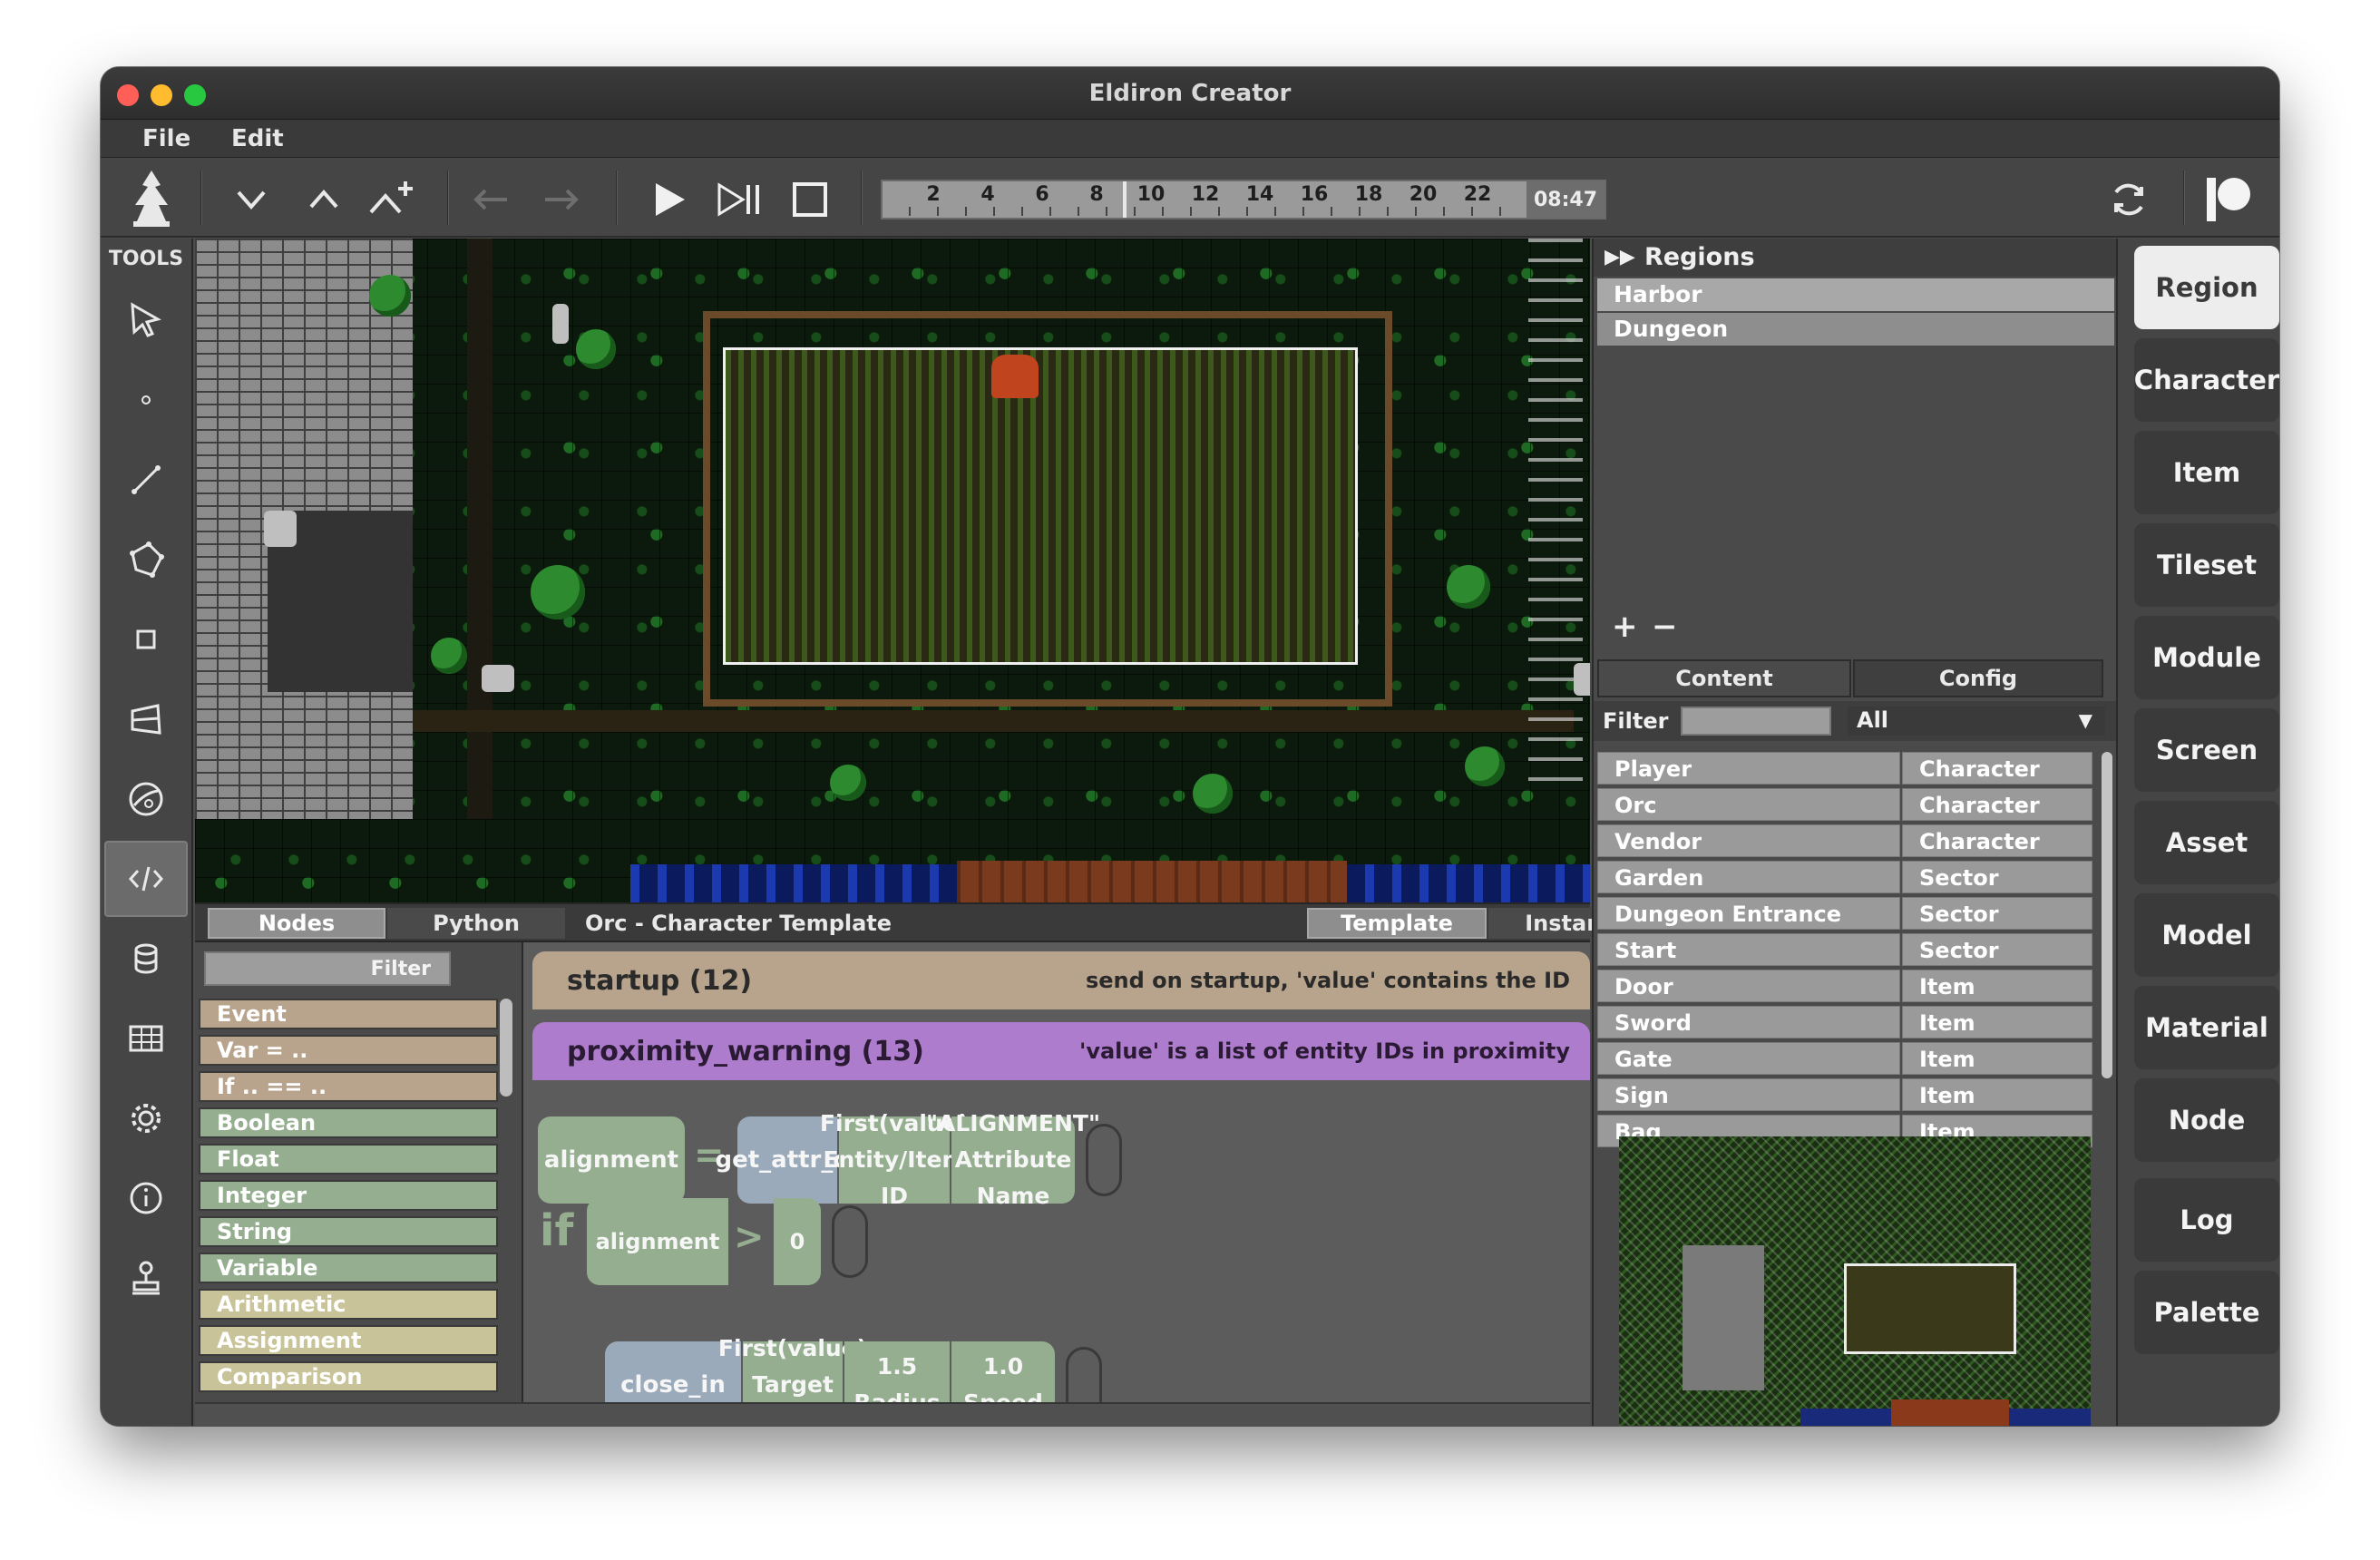 The image size is (2380, 1560). Describe the element at coordinates (2228, 199) in the screenshot. I see `patreon-icon` at that location.